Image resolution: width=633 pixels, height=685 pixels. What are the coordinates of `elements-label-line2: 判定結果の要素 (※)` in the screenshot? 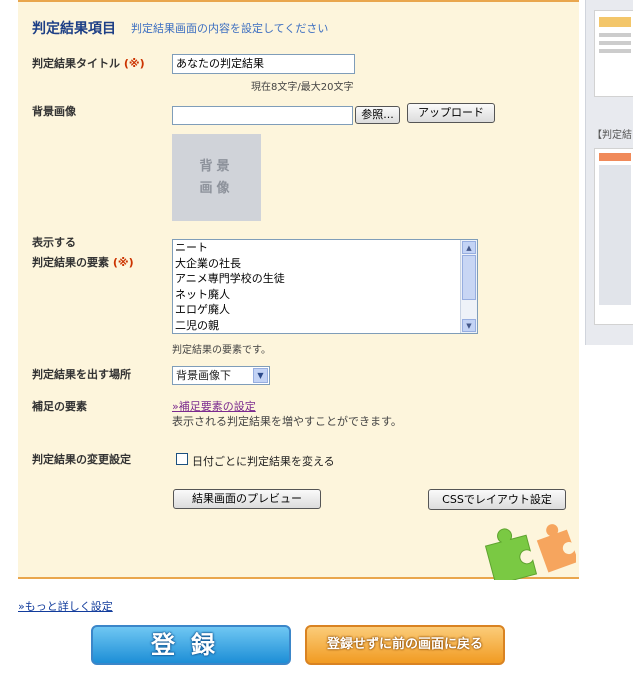 It's located at (83, 262).